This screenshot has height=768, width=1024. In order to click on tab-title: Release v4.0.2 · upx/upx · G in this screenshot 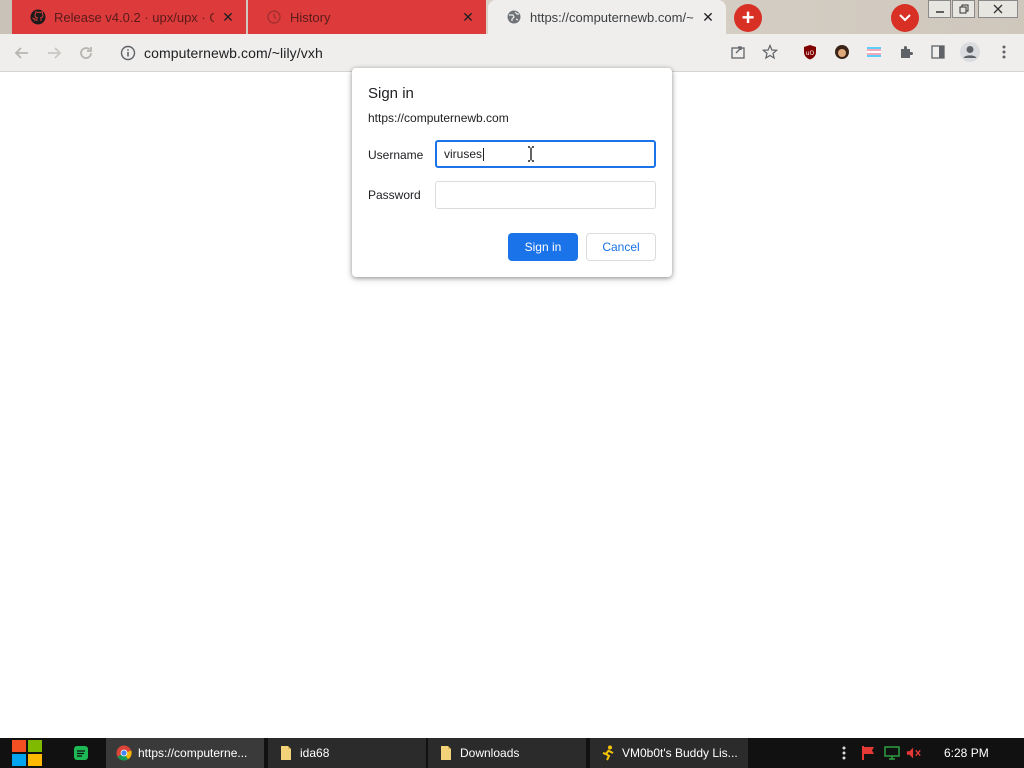, I will do `click(134, 17)`.